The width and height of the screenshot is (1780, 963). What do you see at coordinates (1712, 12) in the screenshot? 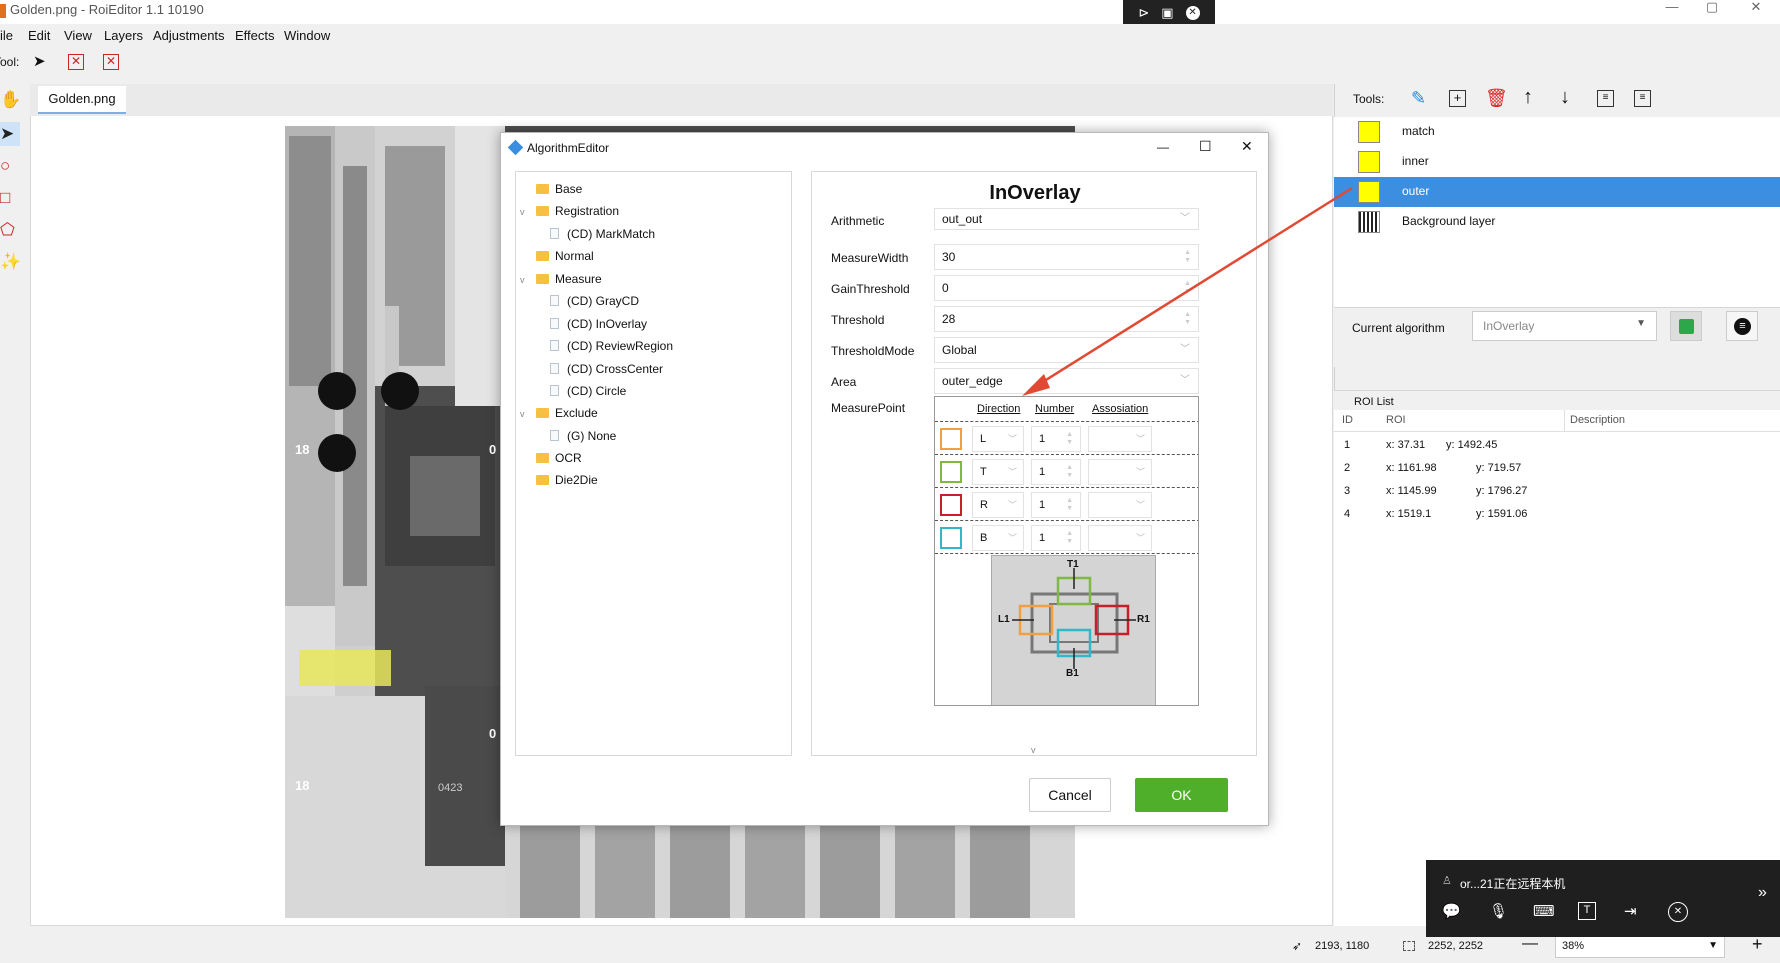
I see `maximize-button: ▢` at bounding box center [1712, 12].